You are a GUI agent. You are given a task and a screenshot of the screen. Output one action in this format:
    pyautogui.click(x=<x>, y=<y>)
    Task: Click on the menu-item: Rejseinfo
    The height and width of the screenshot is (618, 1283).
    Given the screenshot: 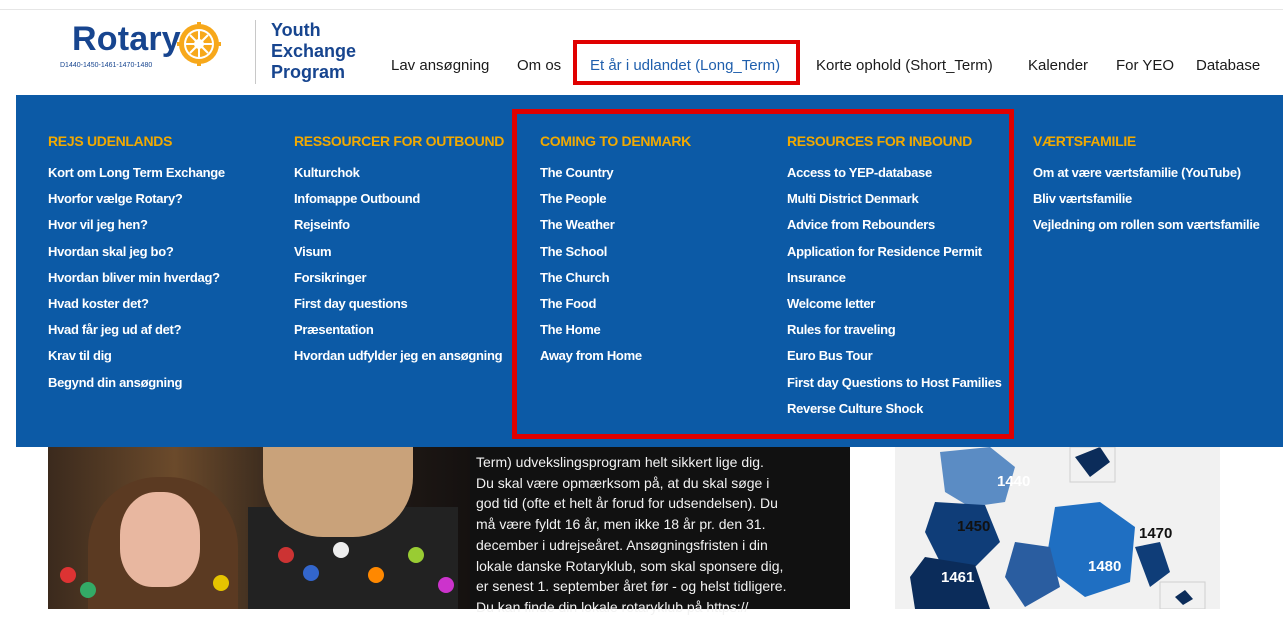 What is the action you would take?
    pyautogui.click(x=399, y=229)
    